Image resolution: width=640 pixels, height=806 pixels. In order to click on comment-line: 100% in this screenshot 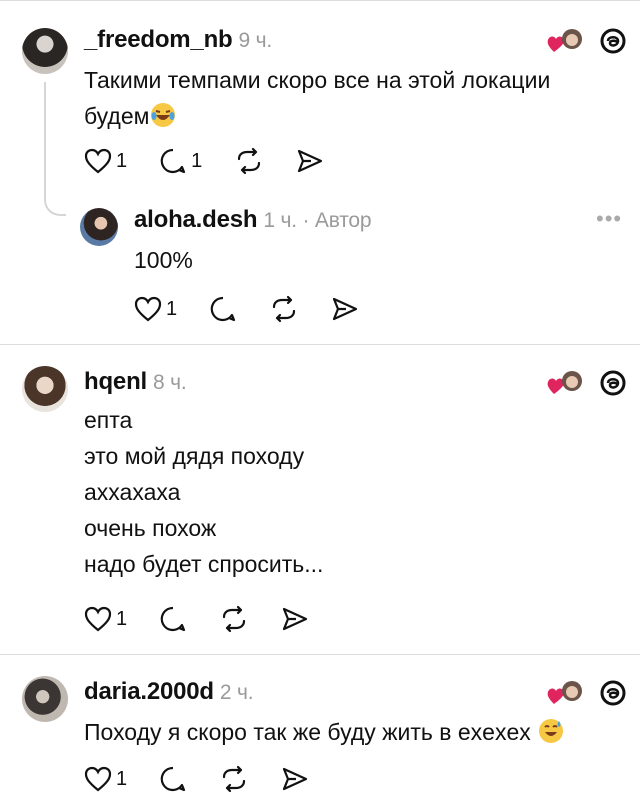, I will do `click(163, 260)`.